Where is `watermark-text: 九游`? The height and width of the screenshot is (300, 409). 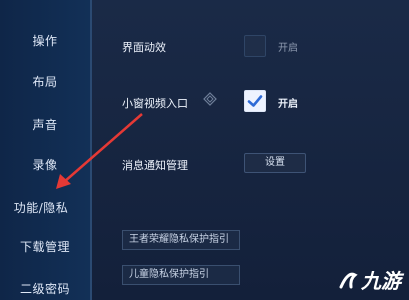
watermark-text: 九游 is located at coordinates (381, 281).